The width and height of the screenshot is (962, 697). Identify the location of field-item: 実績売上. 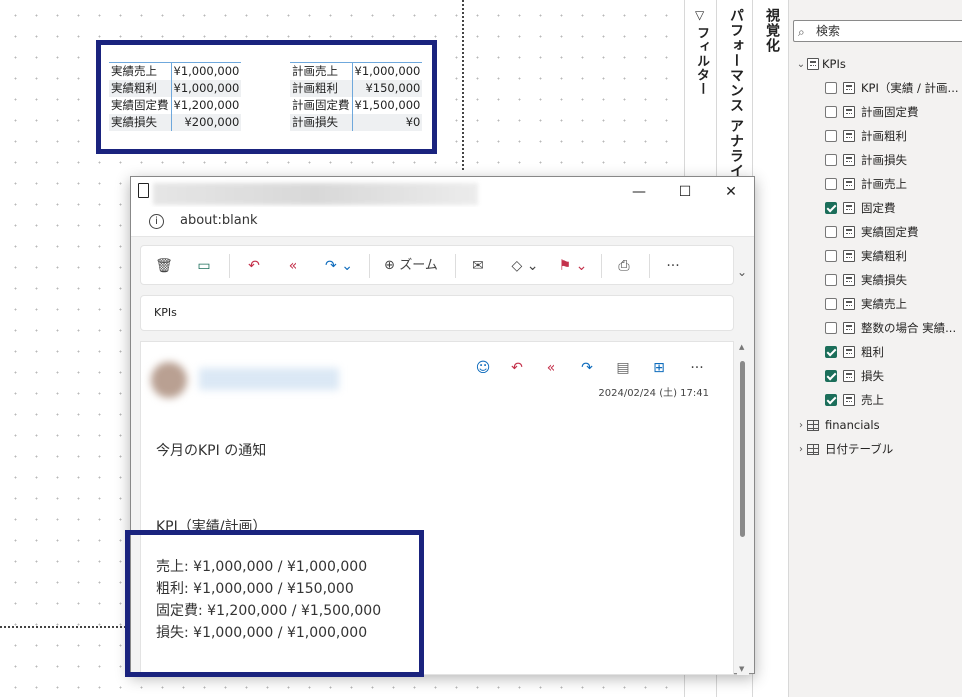
(866, 304).